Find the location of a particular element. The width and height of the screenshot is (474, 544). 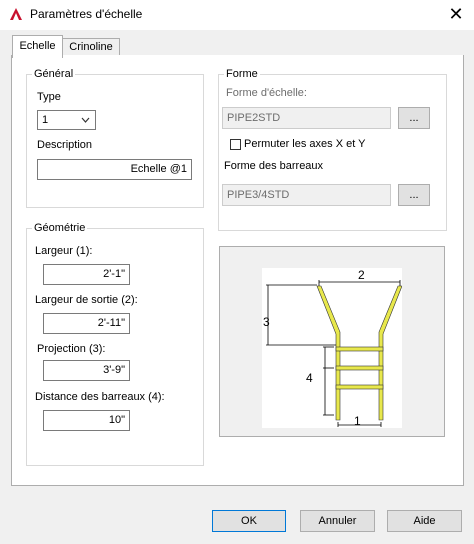

distance-barreaux-field: 10" is located at coordinates (86, 420).